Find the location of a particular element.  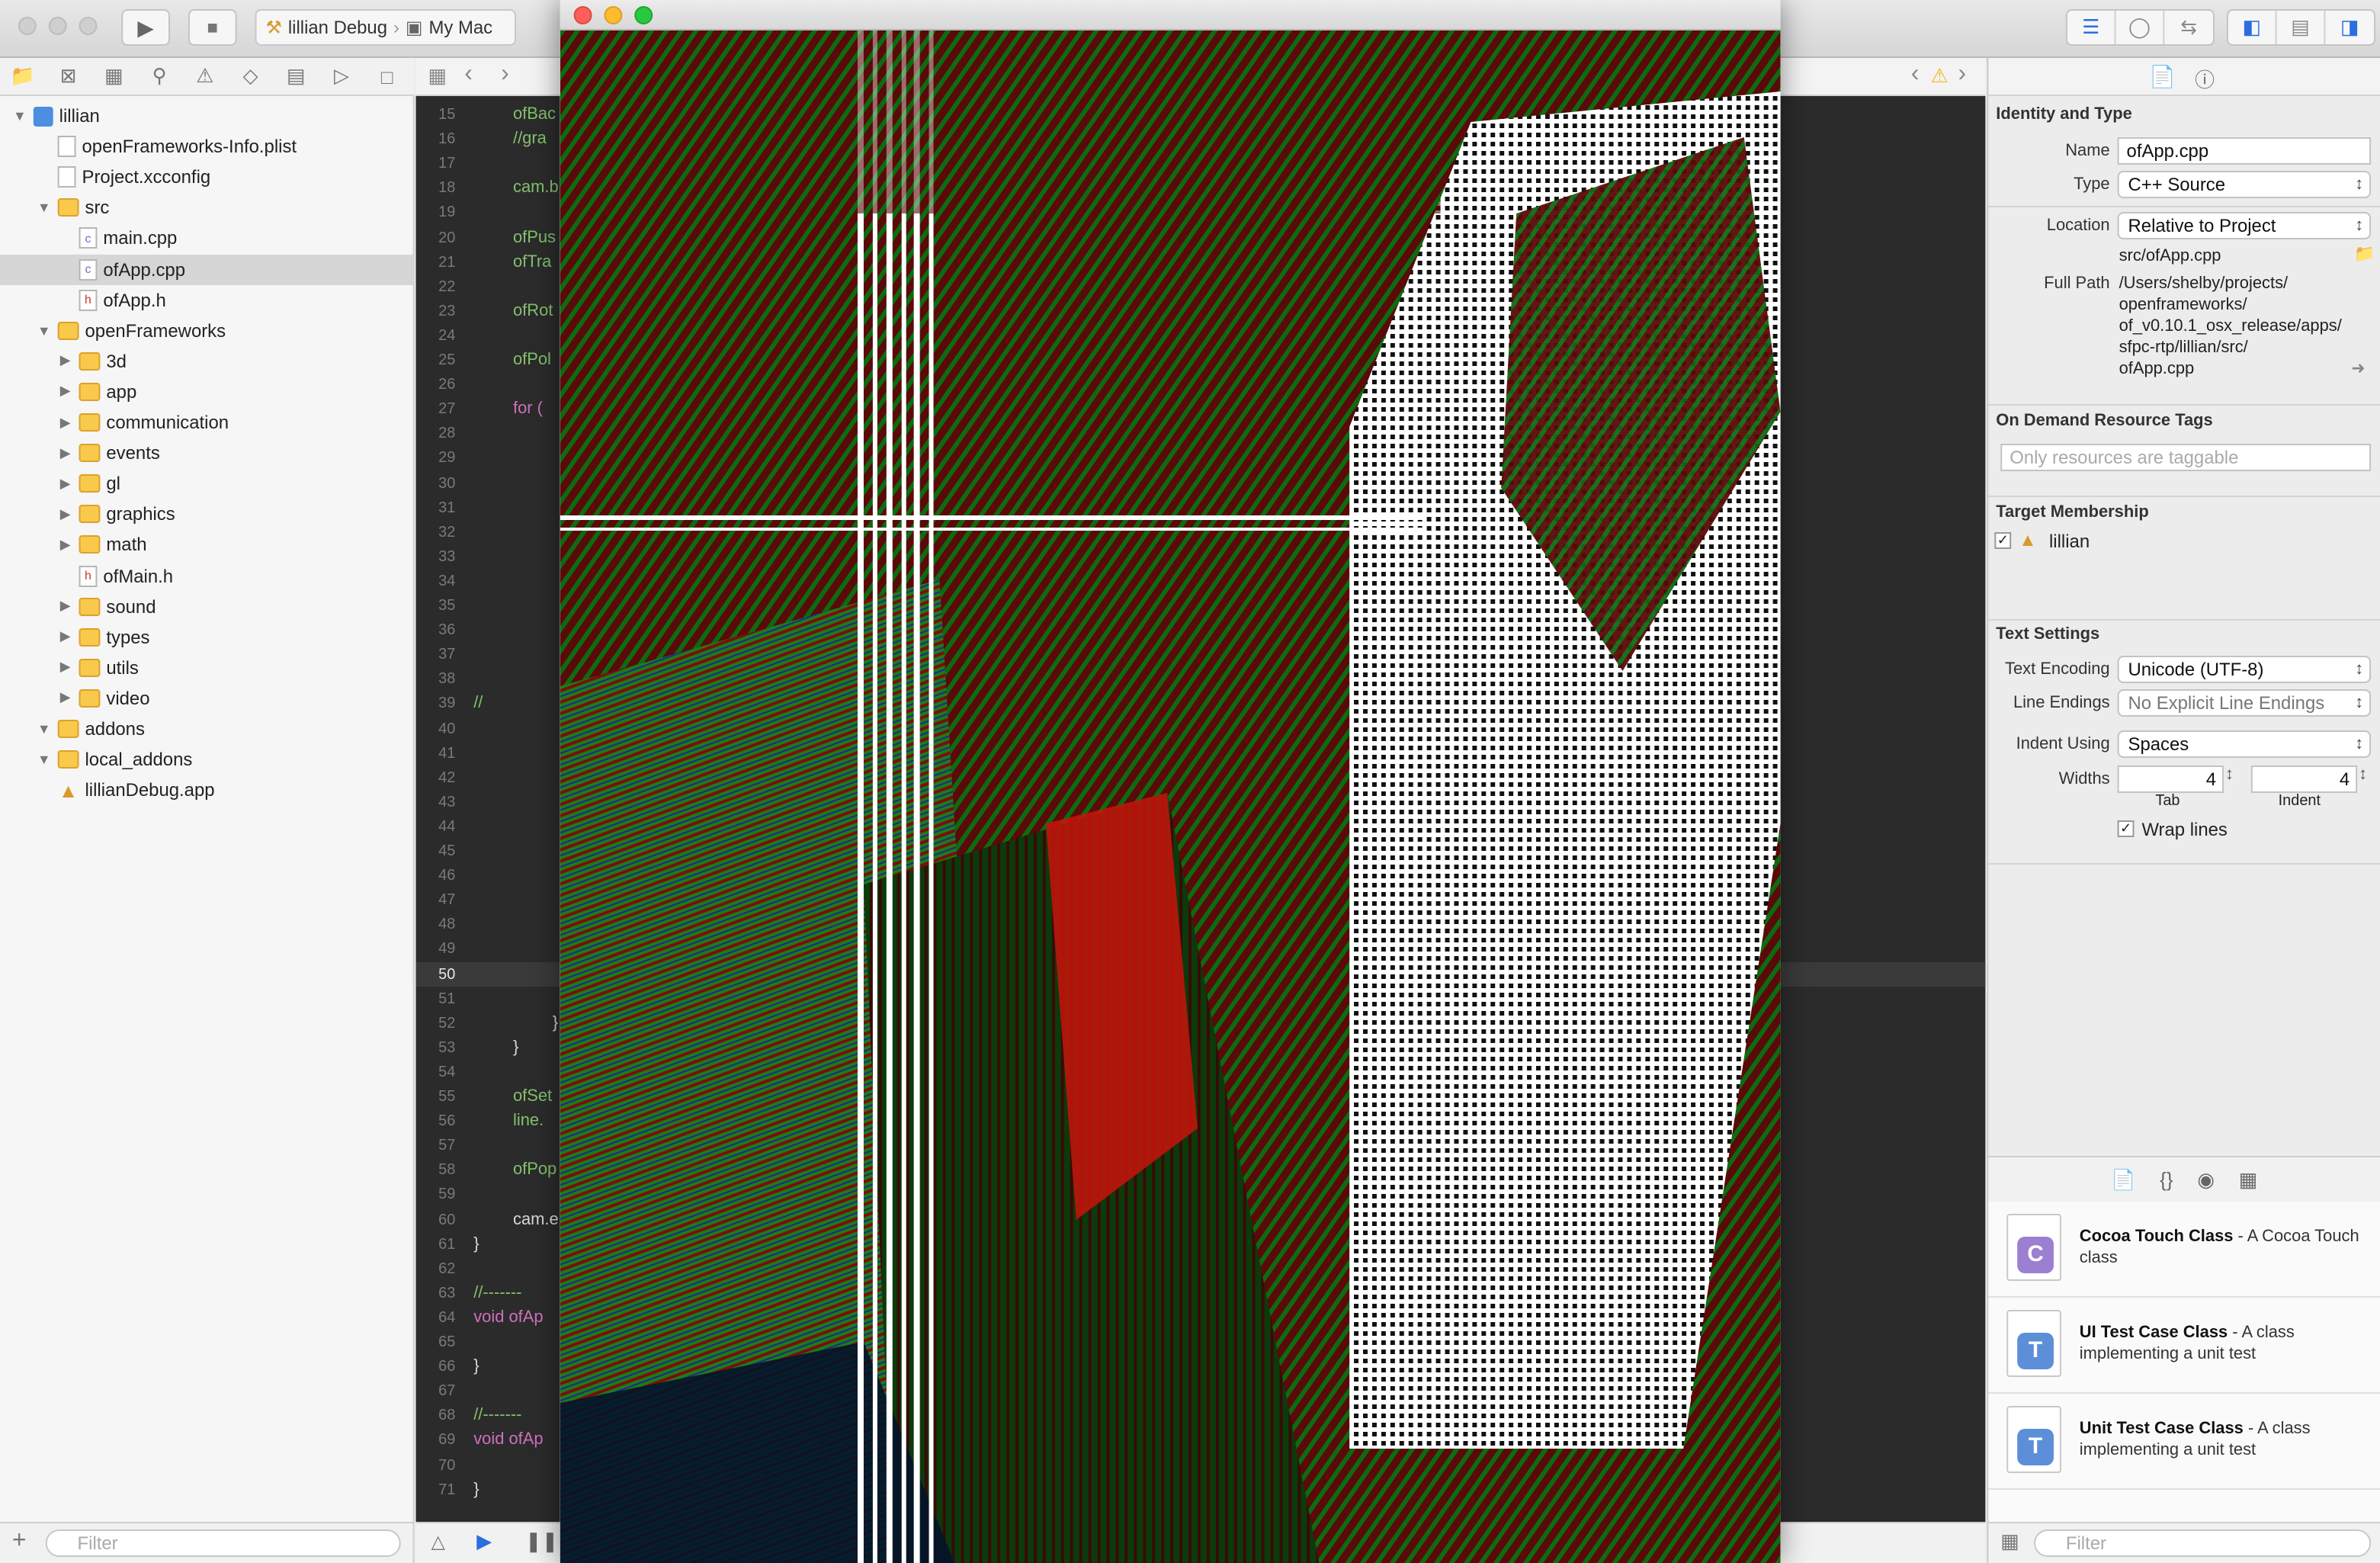

navigator-filter-input: Filter is located at coordinates (223, 1543).